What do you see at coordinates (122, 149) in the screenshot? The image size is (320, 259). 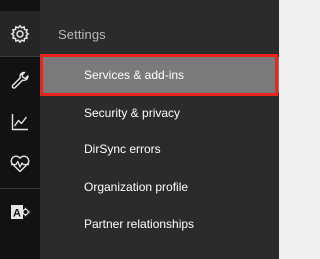 I see `menu-item-label: DirSync errors` at bounding box center [122, 149].